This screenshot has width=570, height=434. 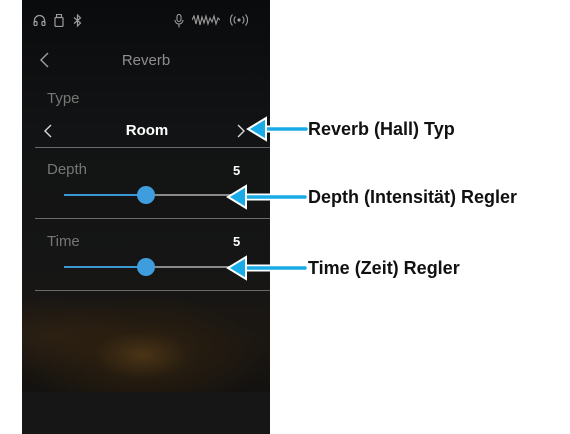 What do you see at coordinates (278, 129) in the screenshot?
I see `callout-arrow-type` at bounding box center [278, 129].